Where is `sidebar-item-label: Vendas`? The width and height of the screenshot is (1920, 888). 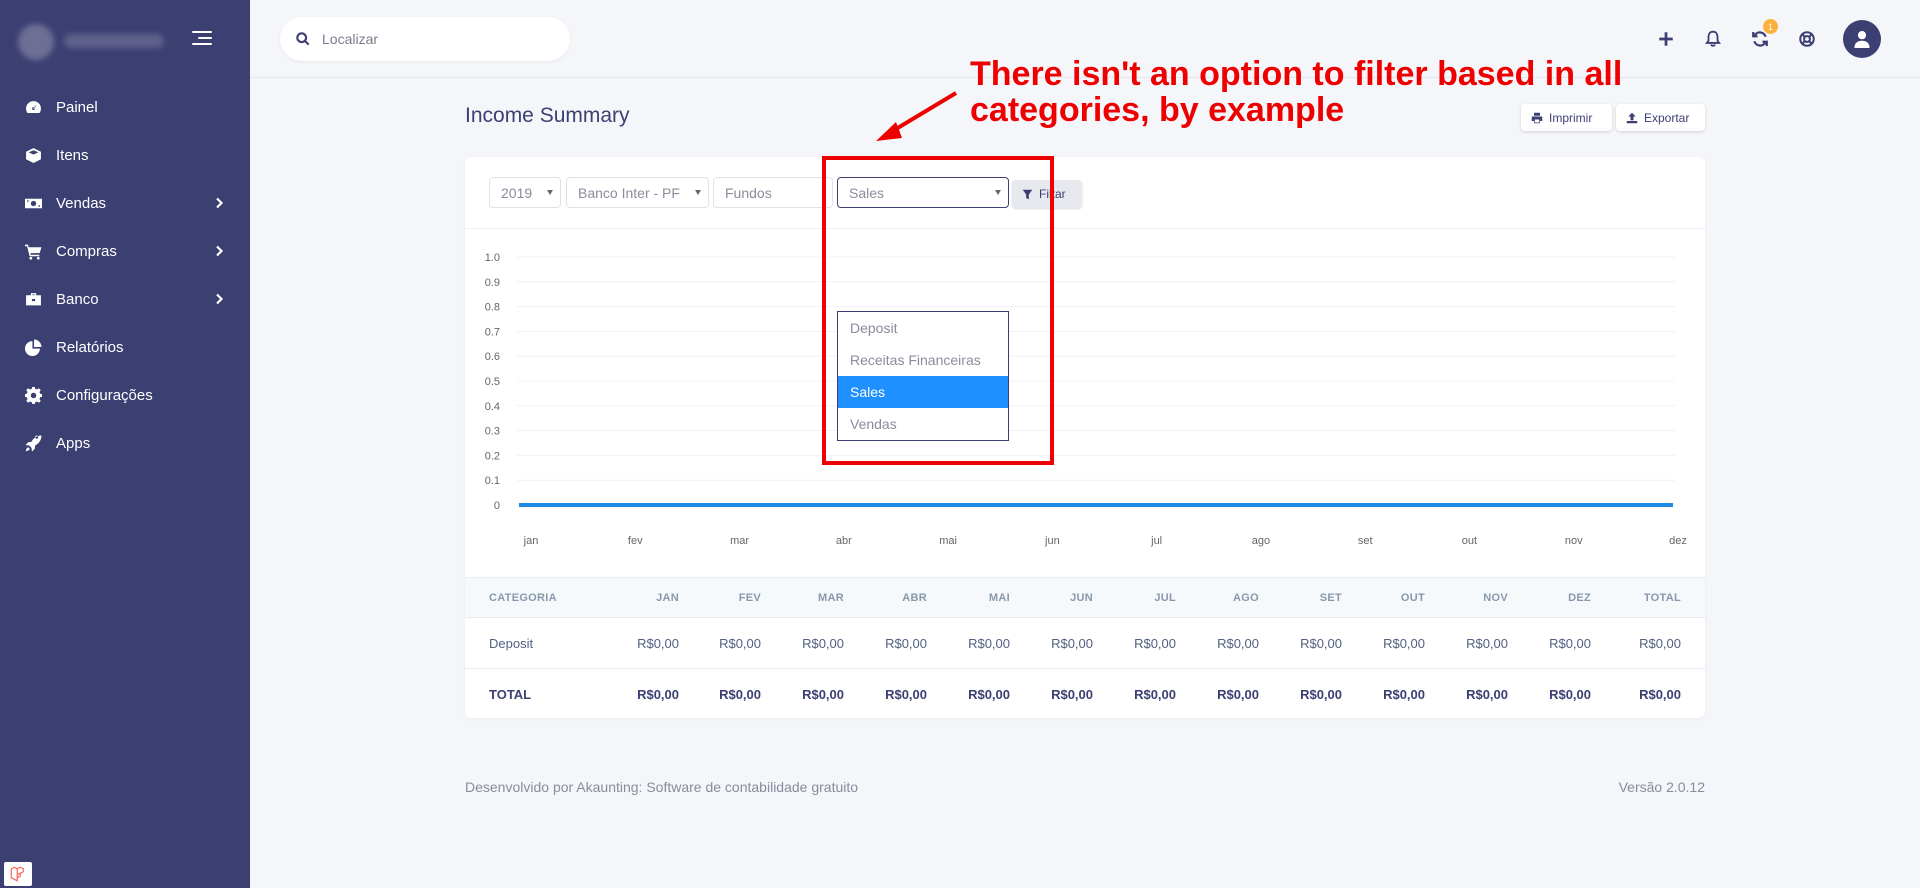 sidebar-item-label: Vendas is located at coordinates (81, 203).